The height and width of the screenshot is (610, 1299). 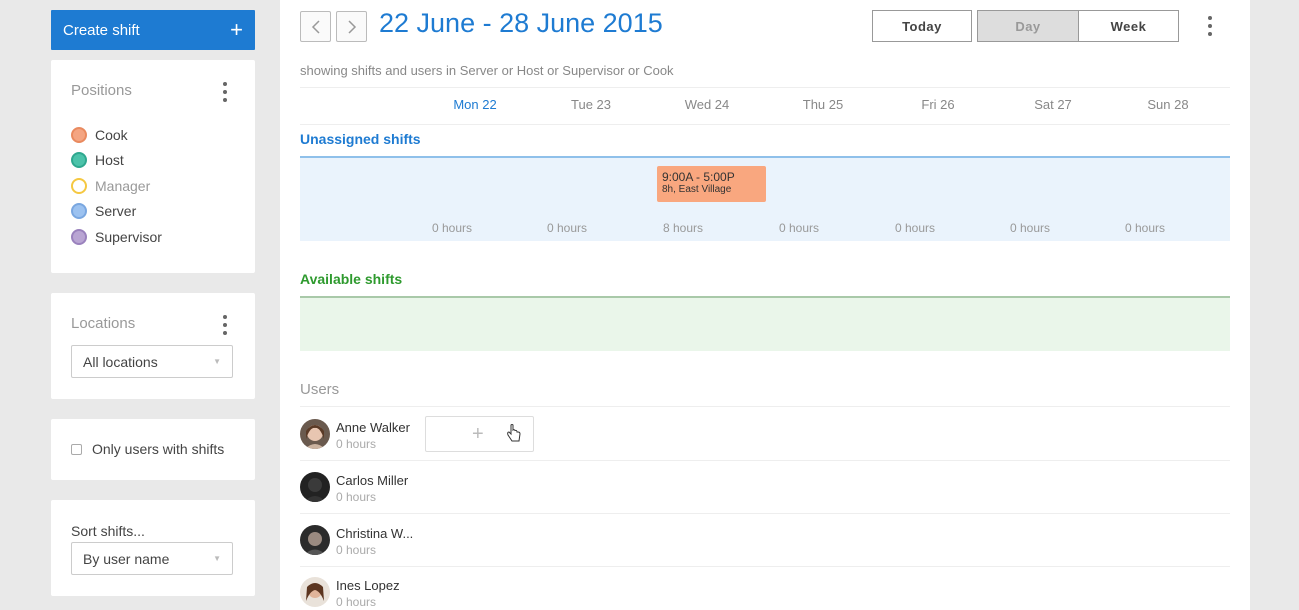 What do you see at coordinates (1053, 104) in the screenshot?
I see `day-header: Sat 27` at bounding box center [1053, 104].